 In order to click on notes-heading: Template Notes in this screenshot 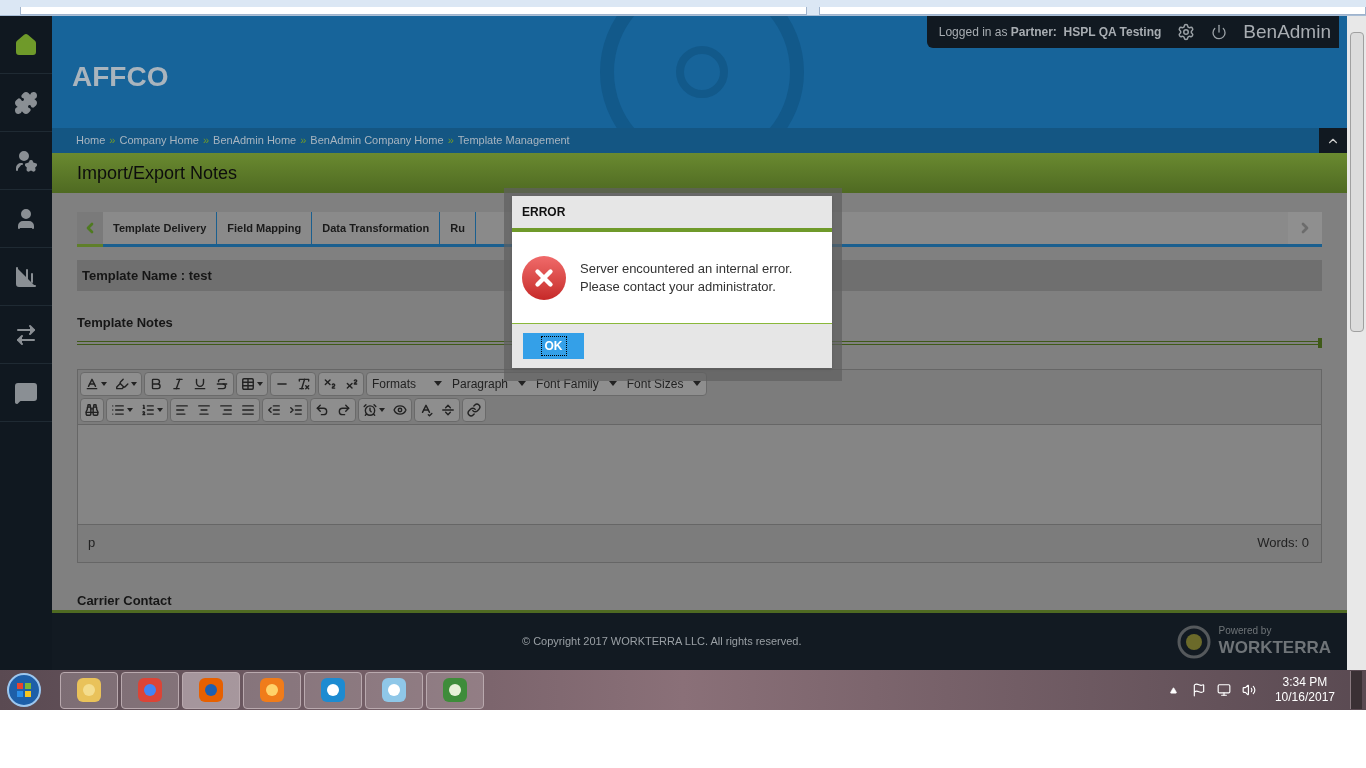, I will do `click(125, 323)`.